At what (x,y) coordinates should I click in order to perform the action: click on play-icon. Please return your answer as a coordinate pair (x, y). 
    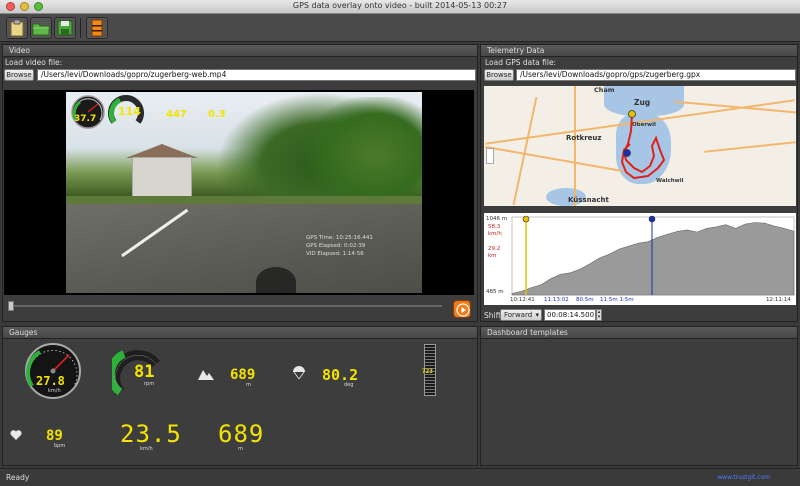
    Looking at the image, I should click on (463, 310).